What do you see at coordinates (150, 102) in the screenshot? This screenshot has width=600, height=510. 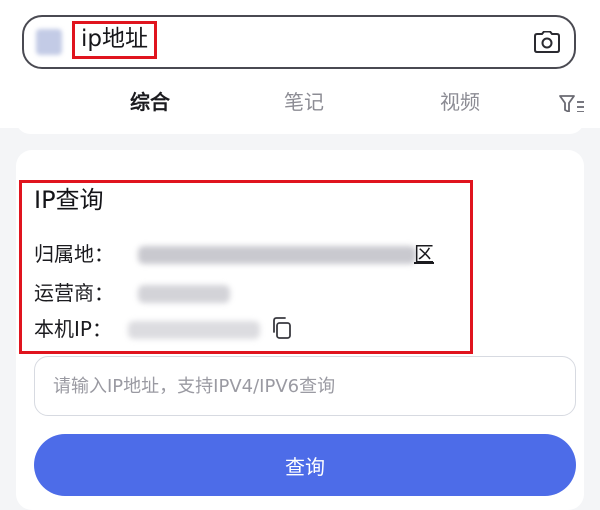 I see `tab-all: 综合` at bounding box center [150, 102].